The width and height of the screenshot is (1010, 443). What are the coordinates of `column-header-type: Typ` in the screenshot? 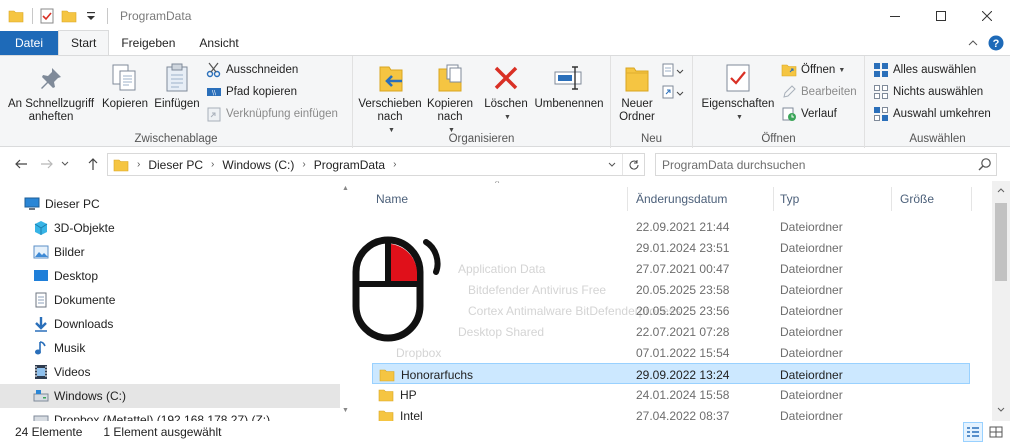 It's located at (833, 199).